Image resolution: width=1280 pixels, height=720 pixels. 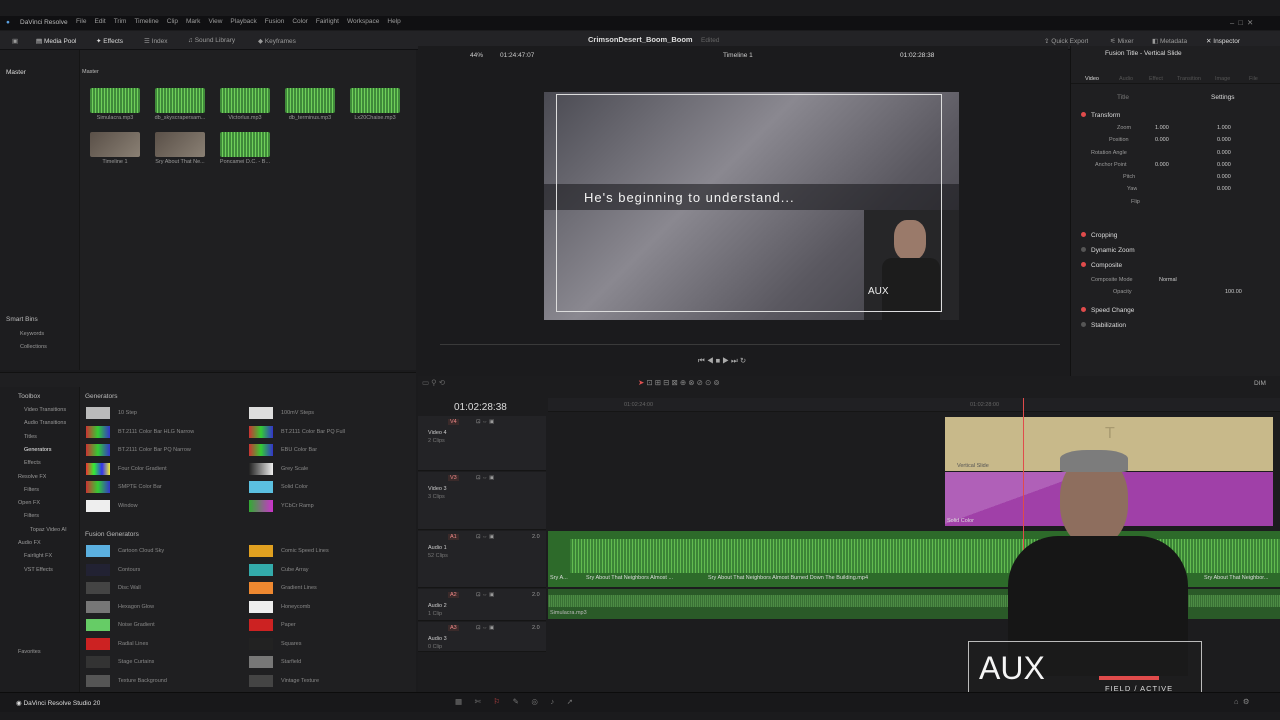 What do you see at coordinates (1100, 115) in the screenshot?
I see `section-transform: Transform` at bounding box center [1100, 115].